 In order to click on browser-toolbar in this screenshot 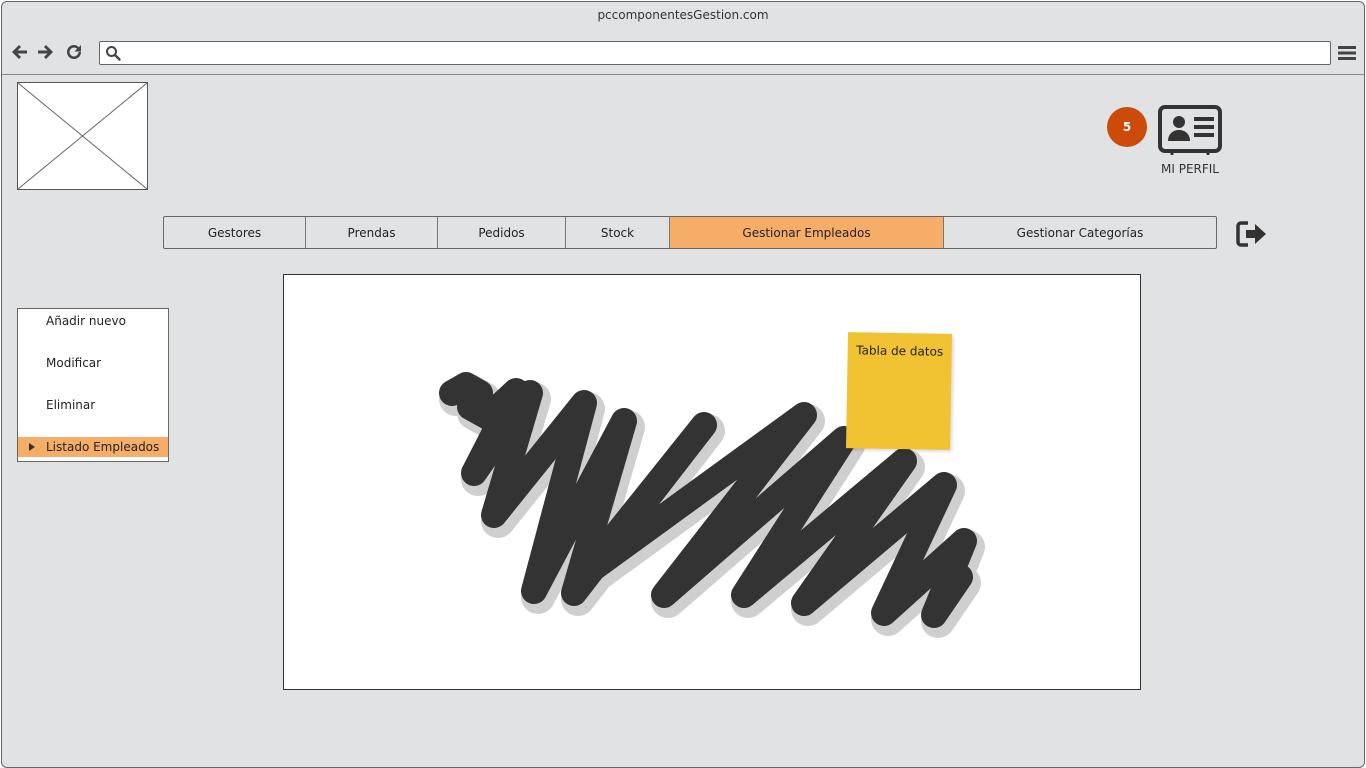, I will do `click(683, 53)`.